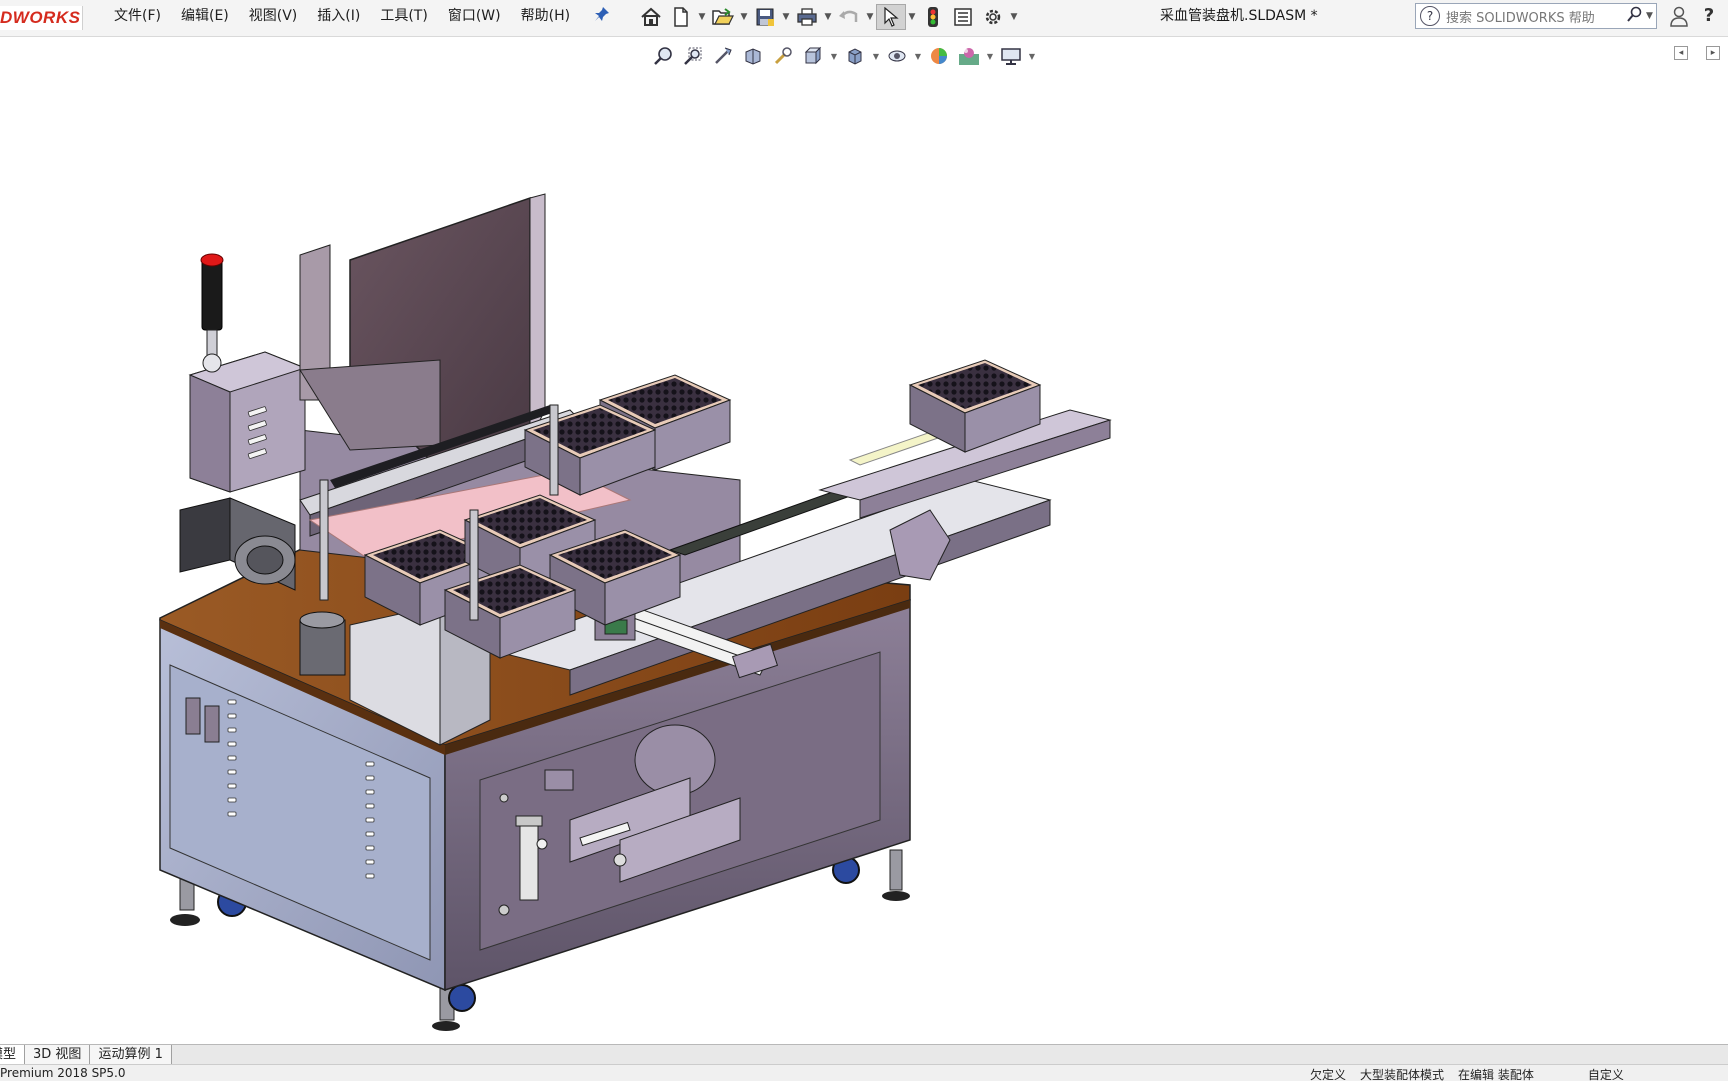  I want to click on collapse-left-icon: ◂, so click(1681, 53).